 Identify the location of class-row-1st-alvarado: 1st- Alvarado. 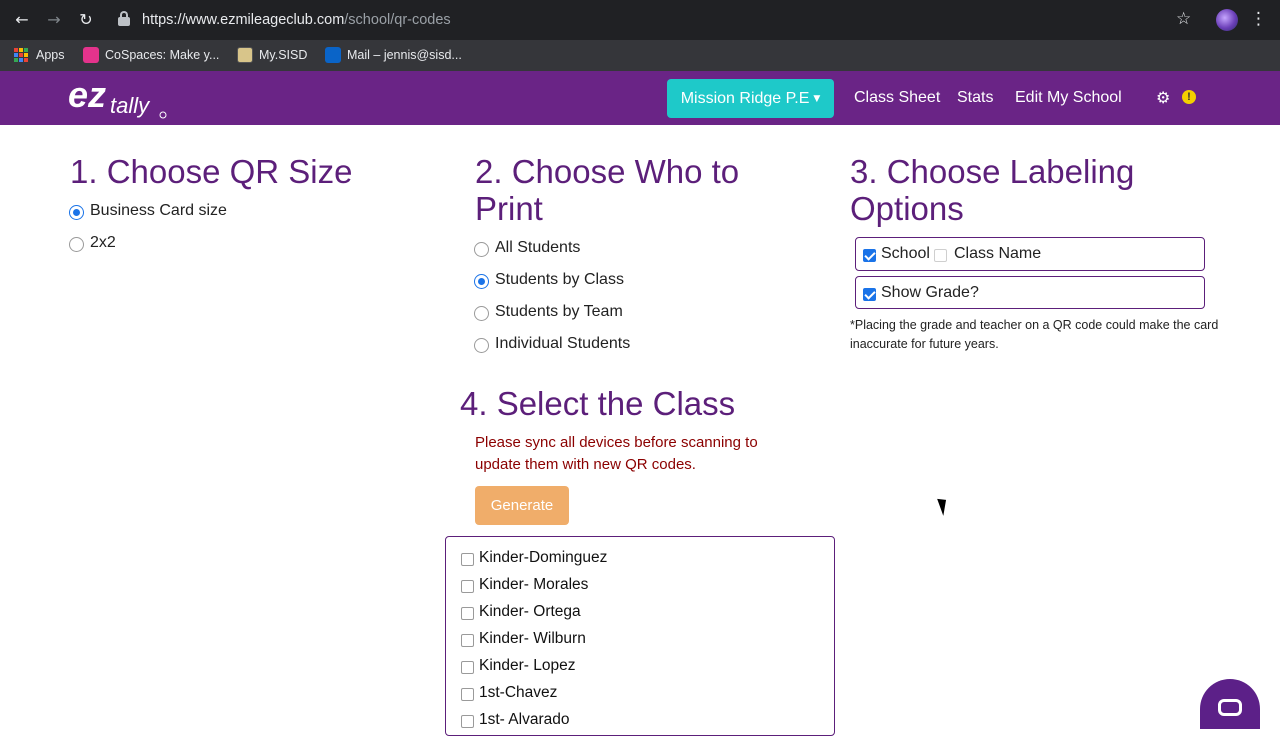
(640, 720).